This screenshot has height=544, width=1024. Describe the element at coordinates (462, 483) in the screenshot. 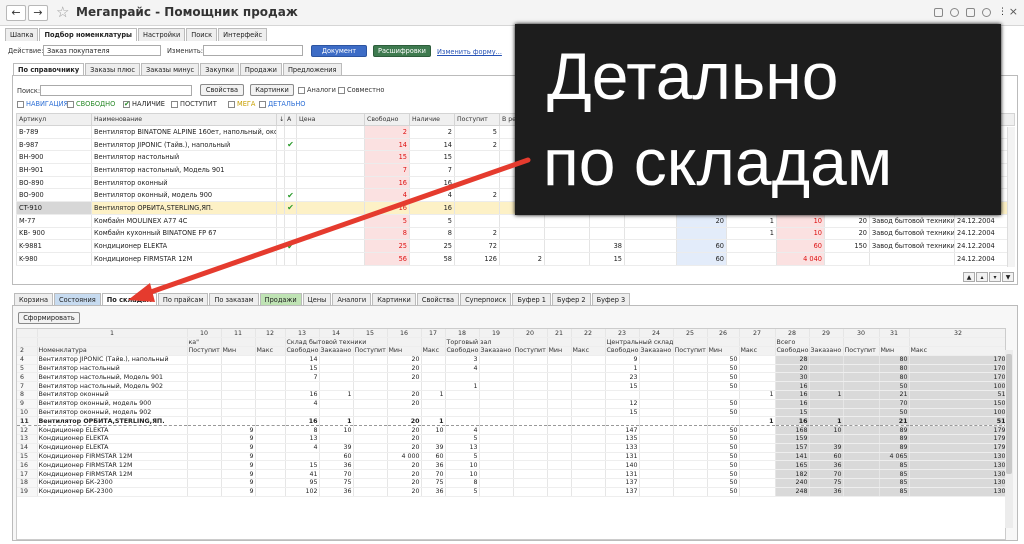

I see `cell-value: 8` at that location.